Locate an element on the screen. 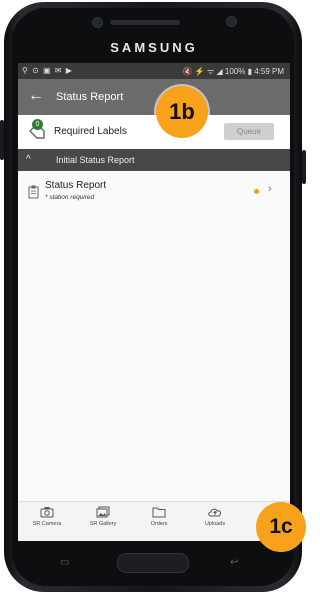  power-button is located at coordinates (304, 167).